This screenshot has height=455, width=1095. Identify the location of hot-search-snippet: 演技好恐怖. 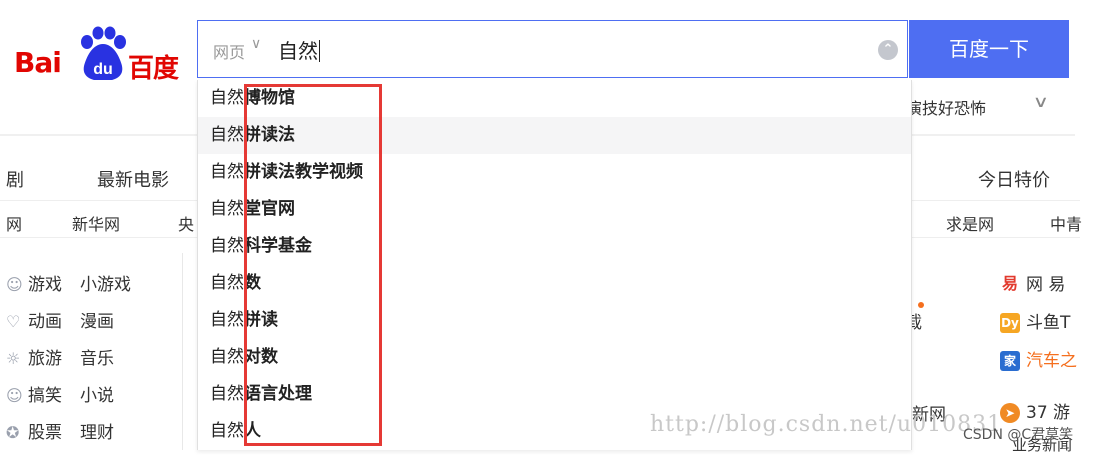
(946, 107).